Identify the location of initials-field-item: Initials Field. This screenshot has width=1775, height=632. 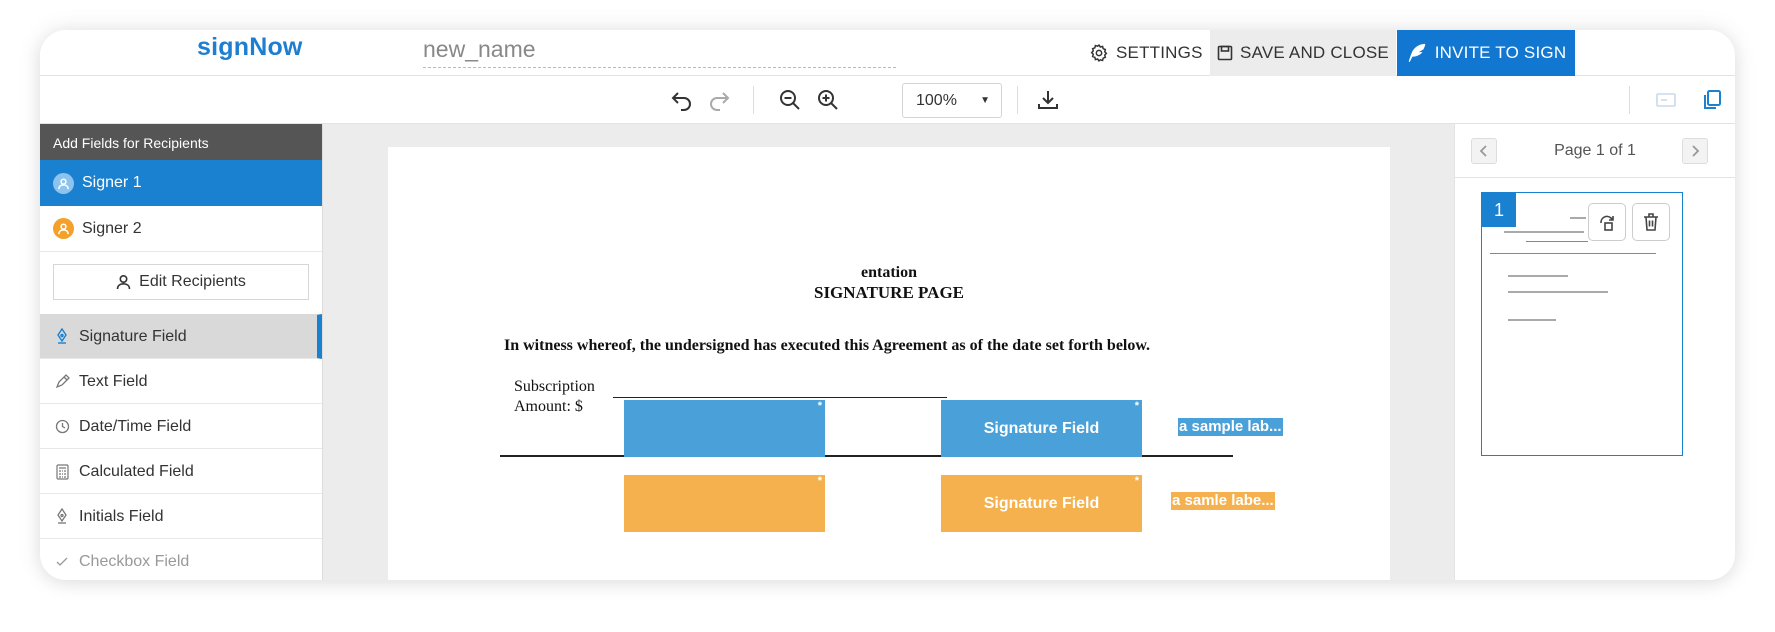
(181, 516).